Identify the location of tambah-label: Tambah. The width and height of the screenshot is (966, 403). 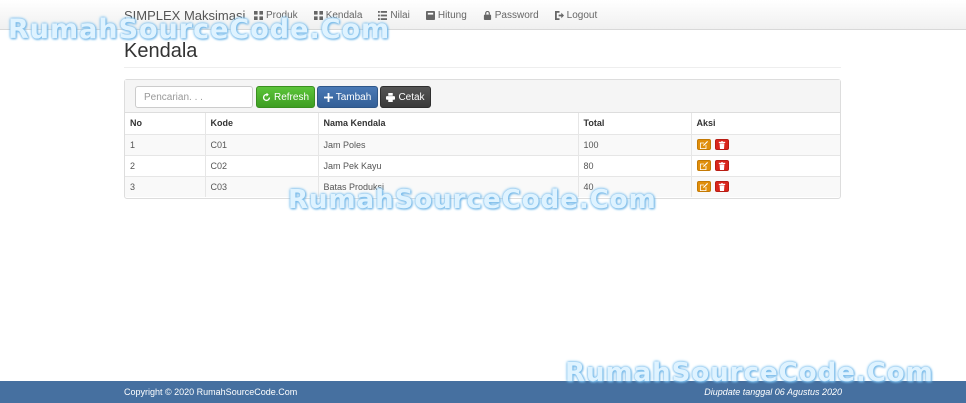
(353, 97).